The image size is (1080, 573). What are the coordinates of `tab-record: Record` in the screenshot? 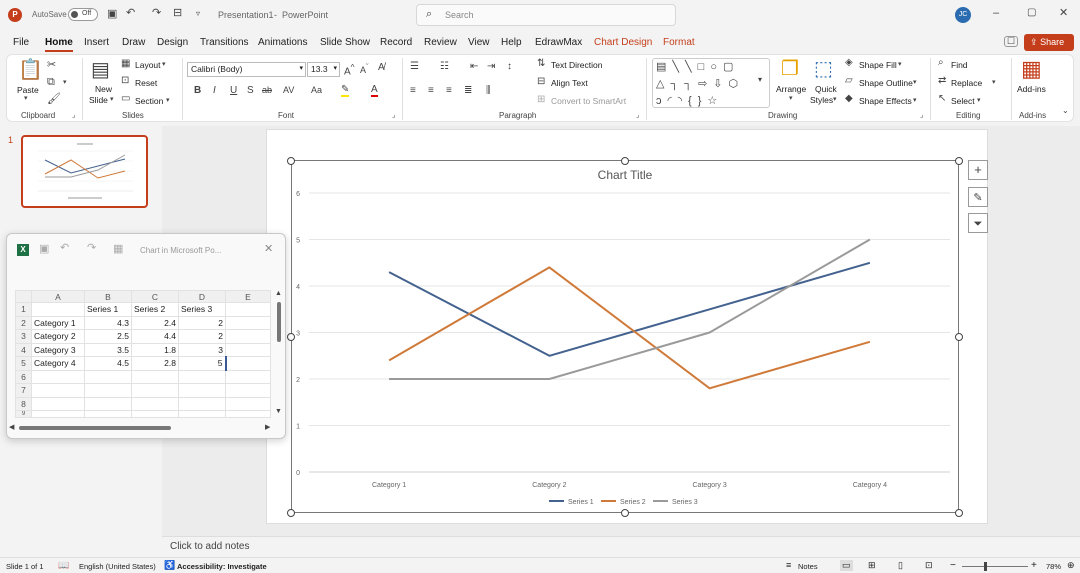 It's located at (396, 42).